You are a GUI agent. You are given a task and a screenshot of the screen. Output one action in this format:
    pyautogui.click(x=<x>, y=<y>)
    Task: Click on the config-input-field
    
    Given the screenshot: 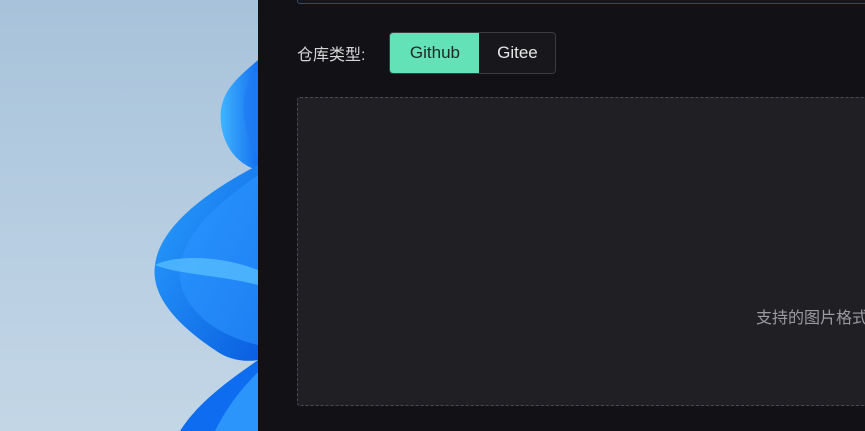 What is the action you would take?
    pyautogui.click(x=581, y=2)
    